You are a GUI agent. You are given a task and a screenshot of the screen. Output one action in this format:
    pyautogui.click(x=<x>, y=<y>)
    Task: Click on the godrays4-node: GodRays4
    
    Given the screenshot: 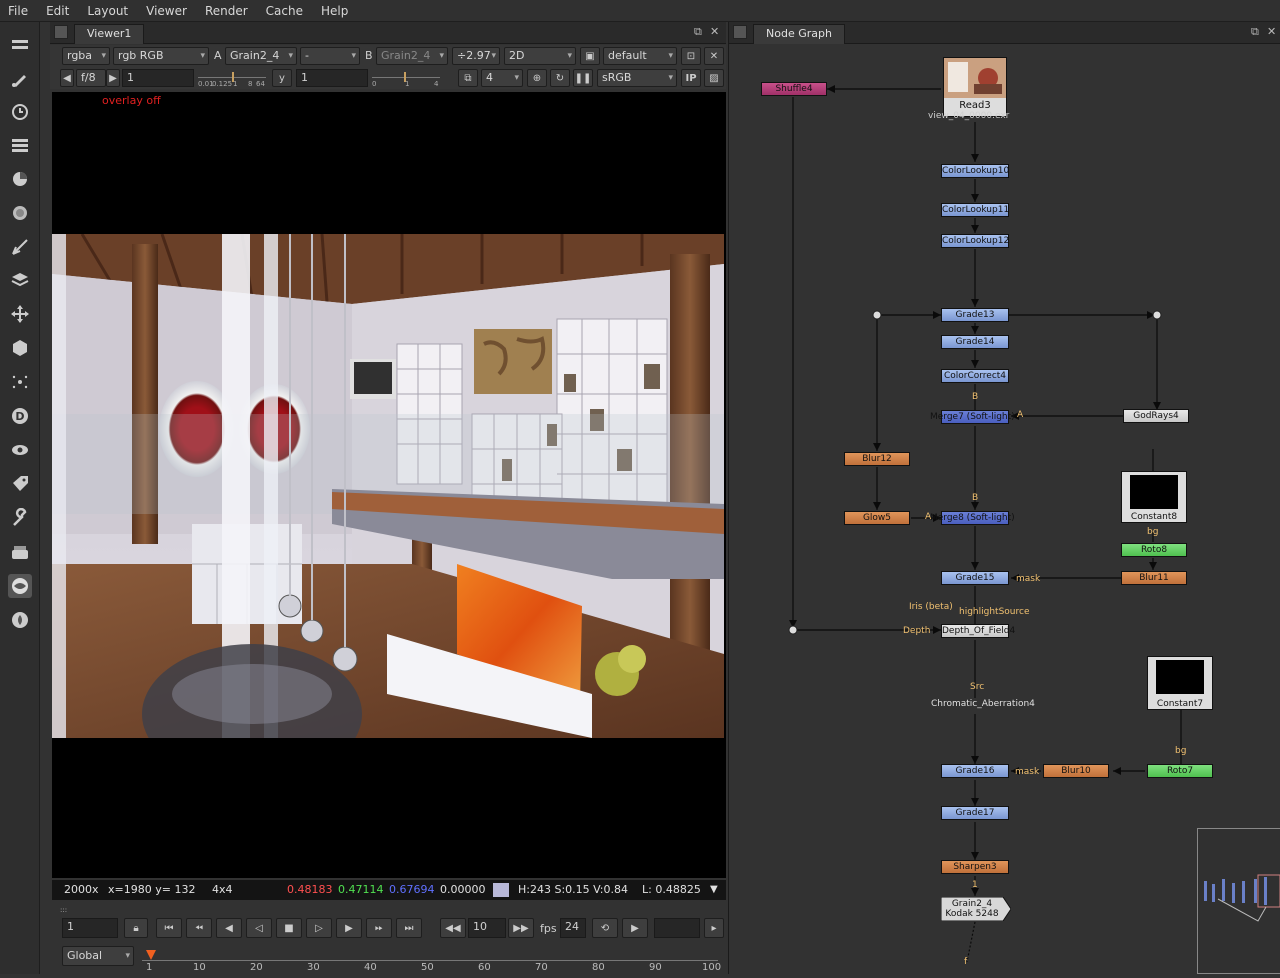 What is the action you would take?
    pyautogui.click(x=1156, y=416)
    